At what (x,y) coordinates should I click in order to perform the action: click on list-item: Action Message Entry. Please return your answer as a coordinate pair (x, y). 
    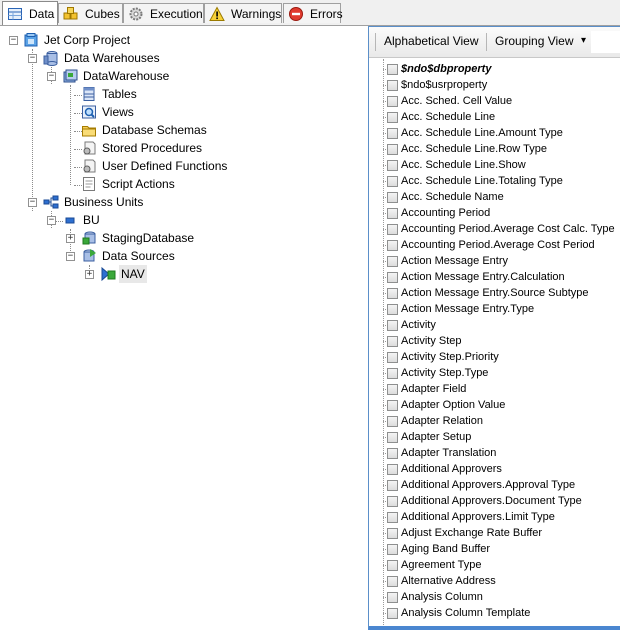
    Looking at the image, I should click on (447, 261).